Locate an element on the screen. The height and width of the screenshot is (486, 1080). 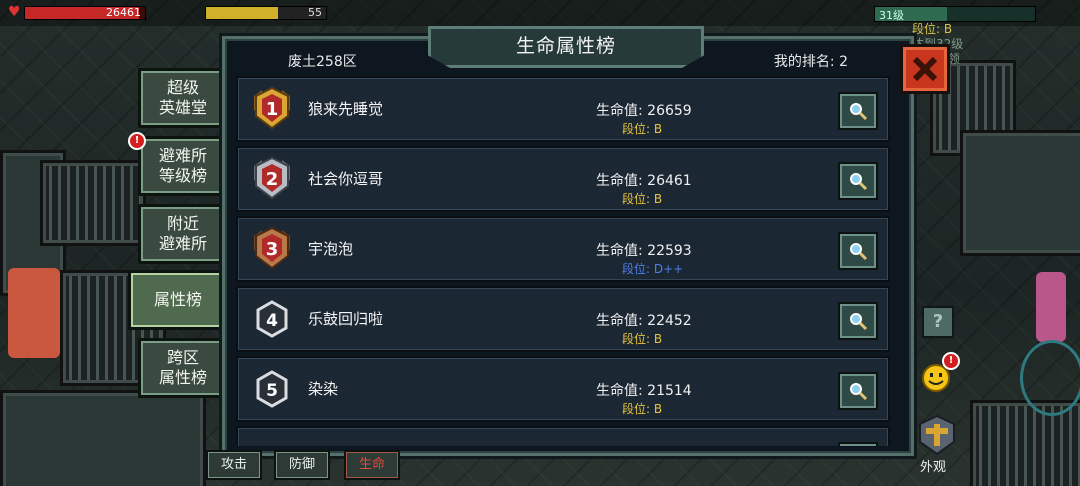
category-label-line1: 属性榜 is located at coordinates (177, 299).